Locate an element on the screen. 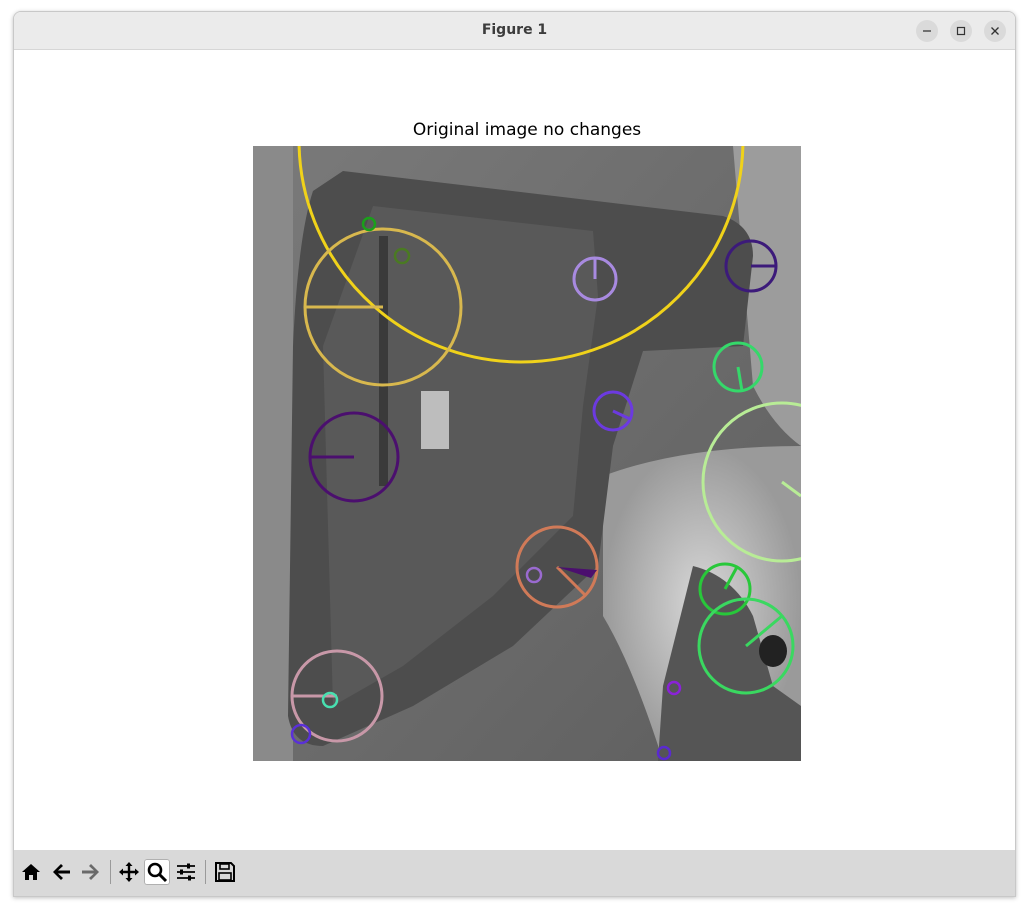 This screenshot has width=1028, height=912. close-icon is located at coordinates (995, 31).